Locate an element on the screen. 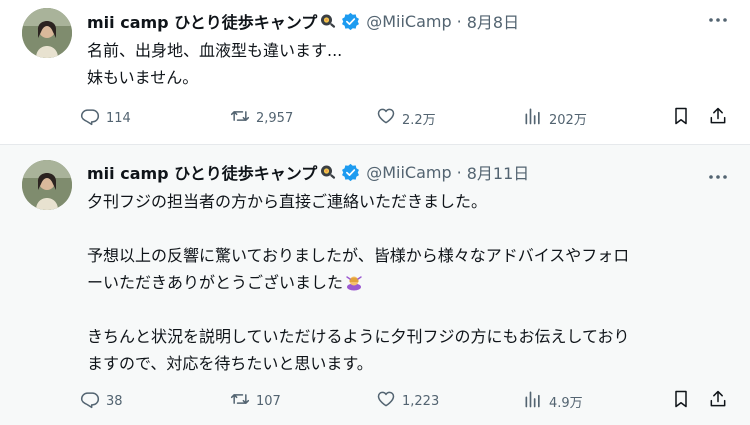 Image resolution: width=750 pixels, height=425 pixels. action-bar: 38 107 1,223 4.9万 is located at coordinates (410, 401).